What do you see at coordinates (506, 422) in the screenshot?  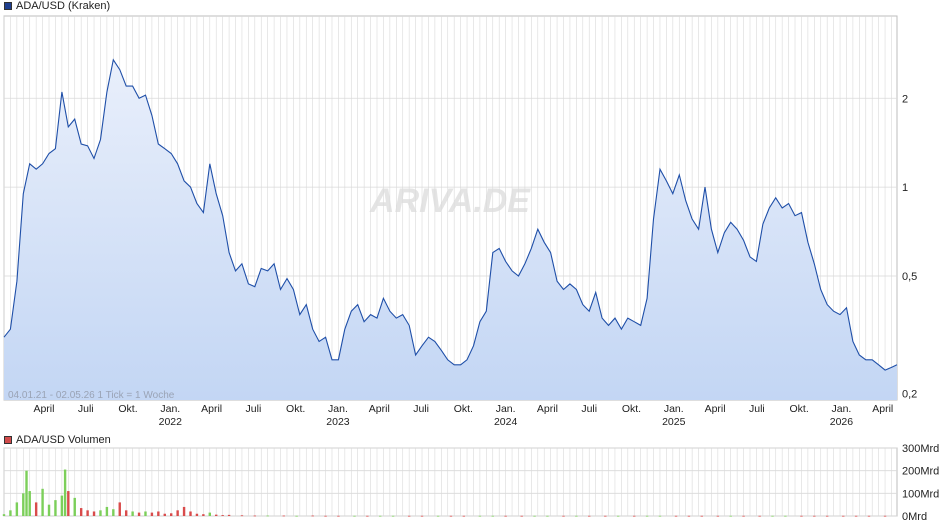 I see `x-year-label: 2024` at bounding box center [506, 422].